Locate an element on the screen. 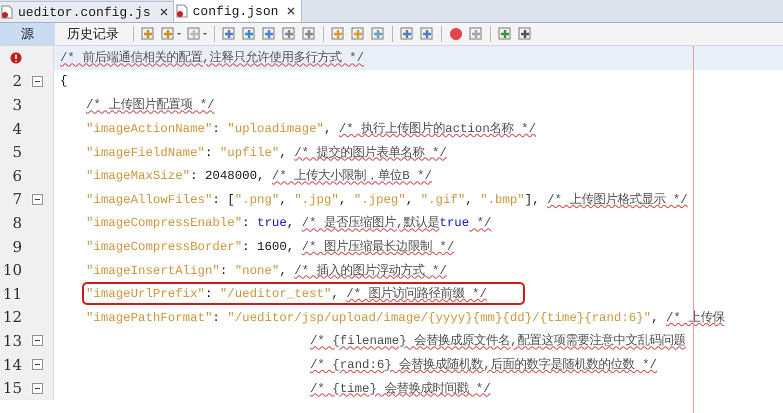 The width and height of the screenshot is (783, 413). string-value: "none" is located at coordinates (257, 271).